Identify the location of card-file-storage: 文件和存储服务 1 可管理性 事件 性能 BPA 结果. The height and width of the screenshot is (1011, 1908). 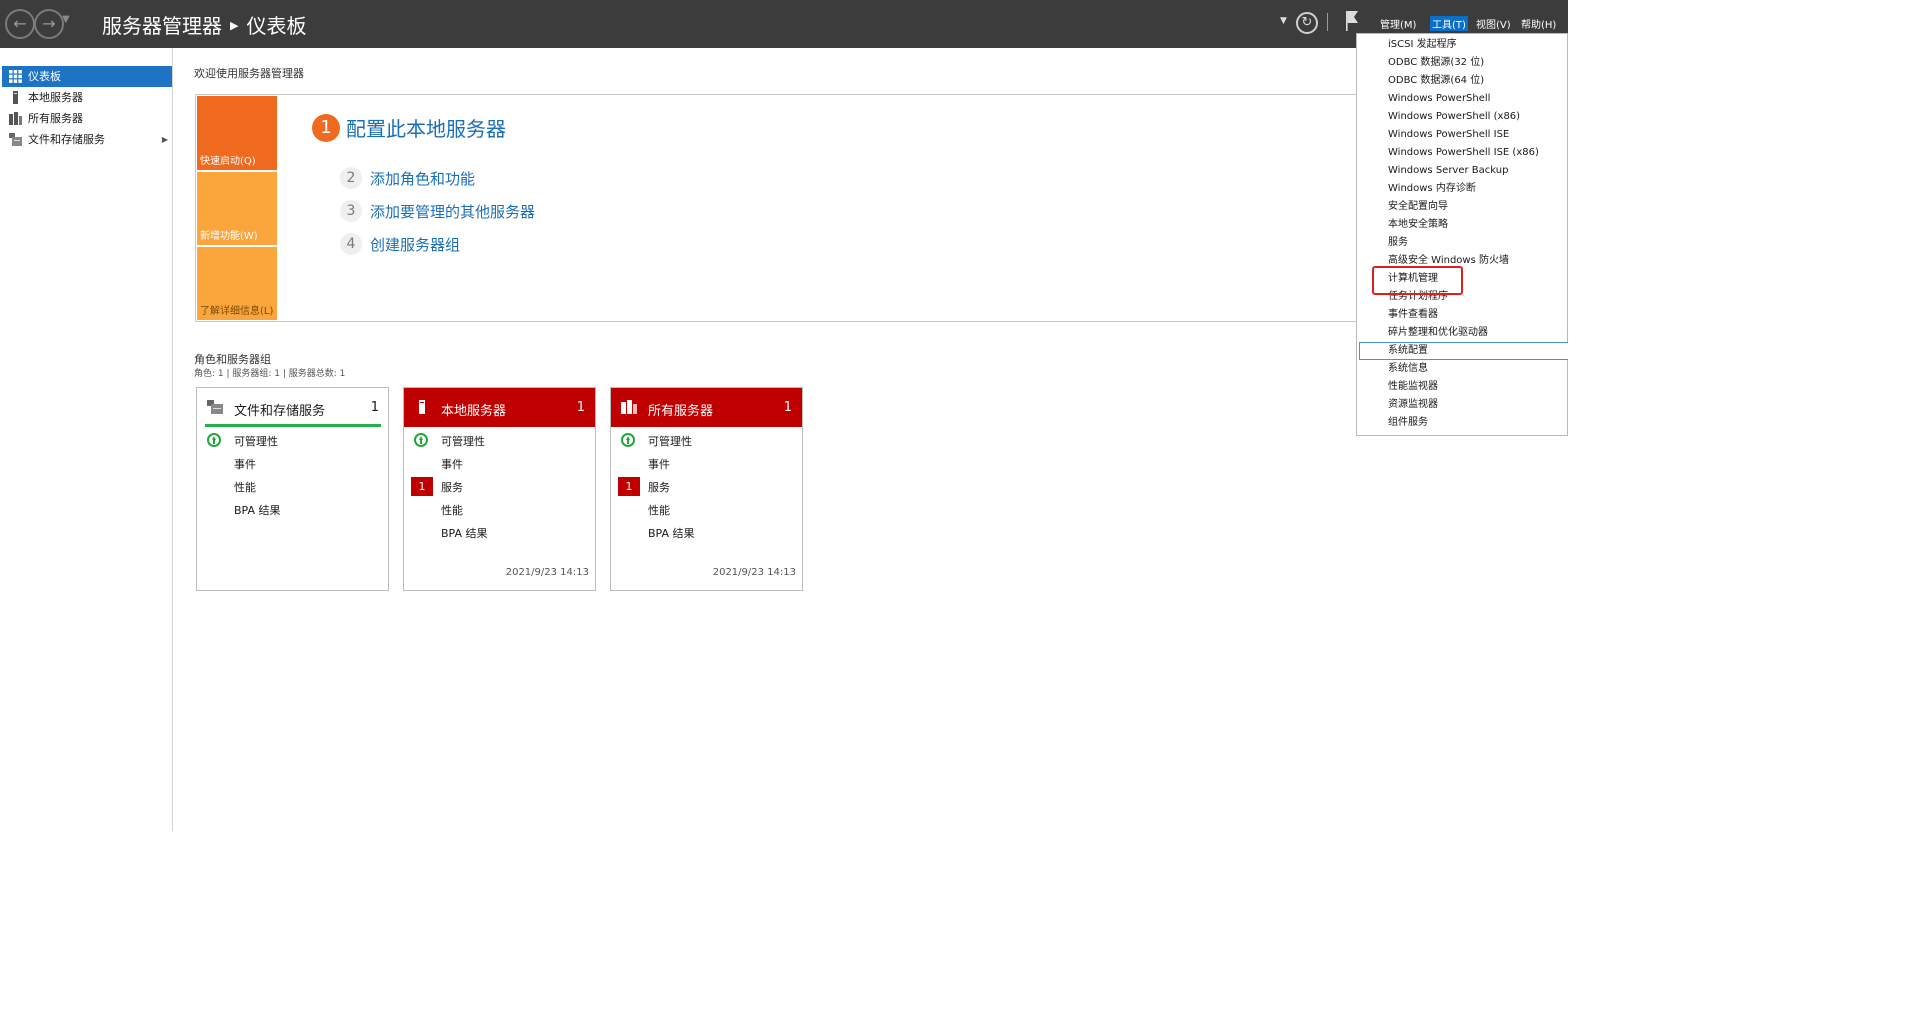
(292, 489).